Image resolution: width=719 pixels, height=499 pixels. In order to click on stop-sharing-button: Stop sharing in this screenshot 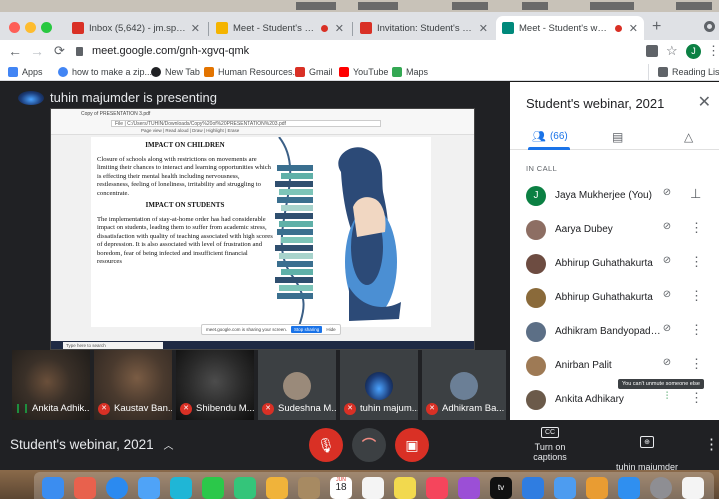, I will do `click(307, 329)`.